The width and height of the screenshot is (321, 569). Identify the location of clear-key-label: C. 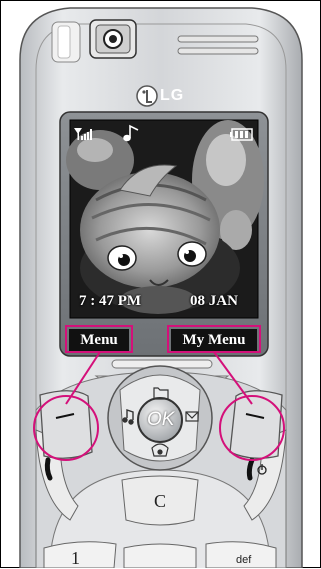
(160, 501).